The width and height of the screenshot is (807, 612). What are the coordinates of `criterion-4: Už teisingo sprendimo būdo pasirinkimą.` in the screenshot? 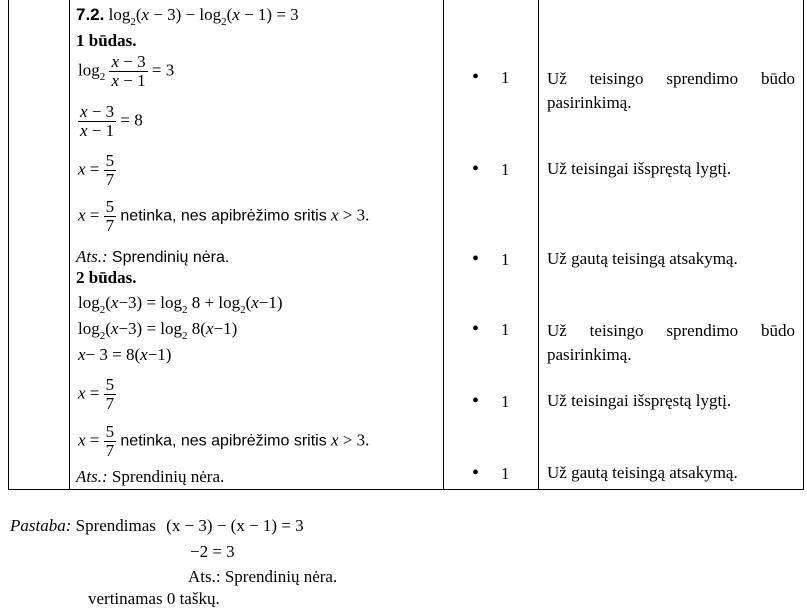 It's located at (671, 342).